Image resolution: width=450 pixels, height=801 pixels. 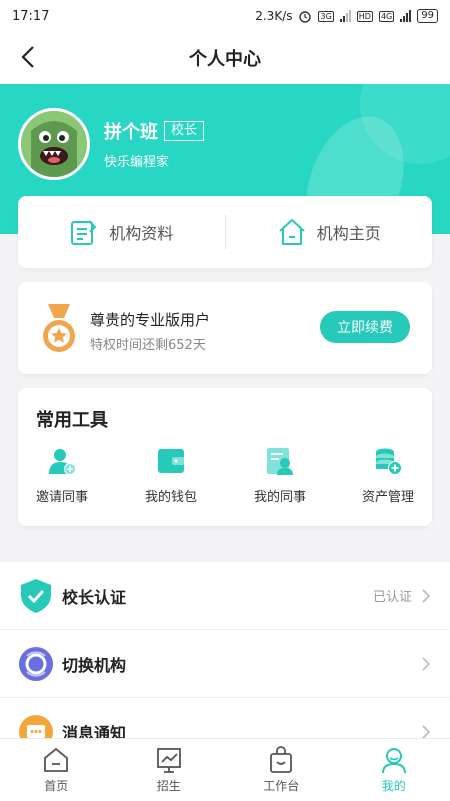 I want to click on tab-mine: 我的, so click(x=394, y=770).